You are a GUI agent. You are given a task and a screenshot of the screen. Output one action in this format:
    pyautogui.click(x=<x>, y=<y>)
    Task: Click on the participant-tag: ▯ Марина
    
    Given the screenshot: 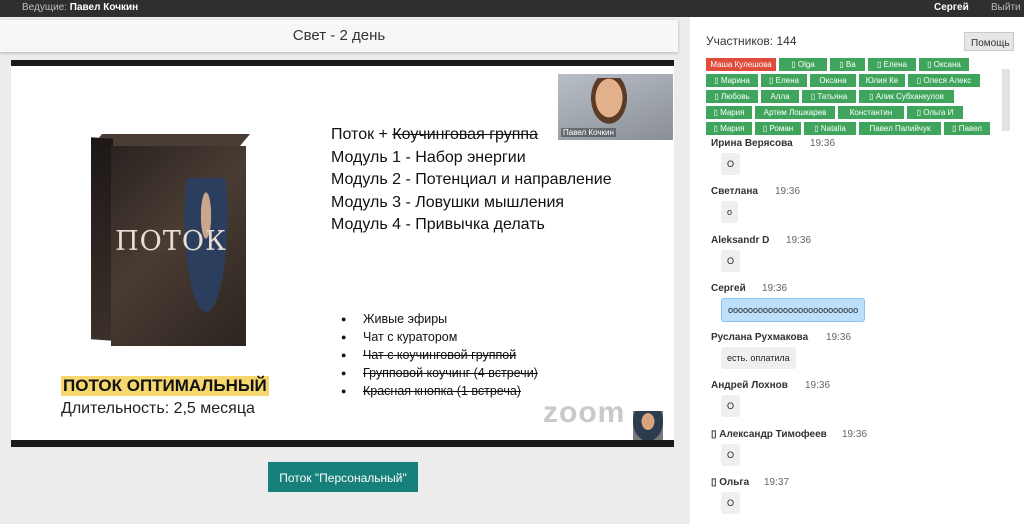 What is the action you would take?
    pyautogui.click(x=732, y=80)
    